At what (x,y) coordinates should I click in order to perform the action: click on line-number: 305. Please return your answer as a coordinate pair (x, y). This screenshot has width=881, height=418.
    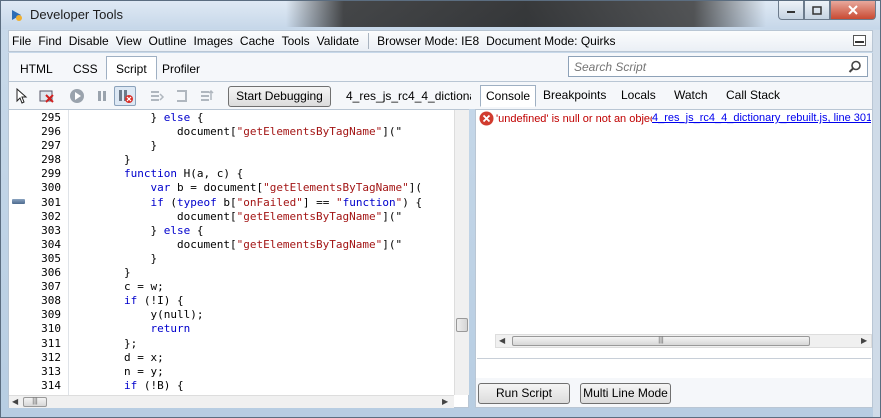
    Looking at the image, I should click on (39, 259).